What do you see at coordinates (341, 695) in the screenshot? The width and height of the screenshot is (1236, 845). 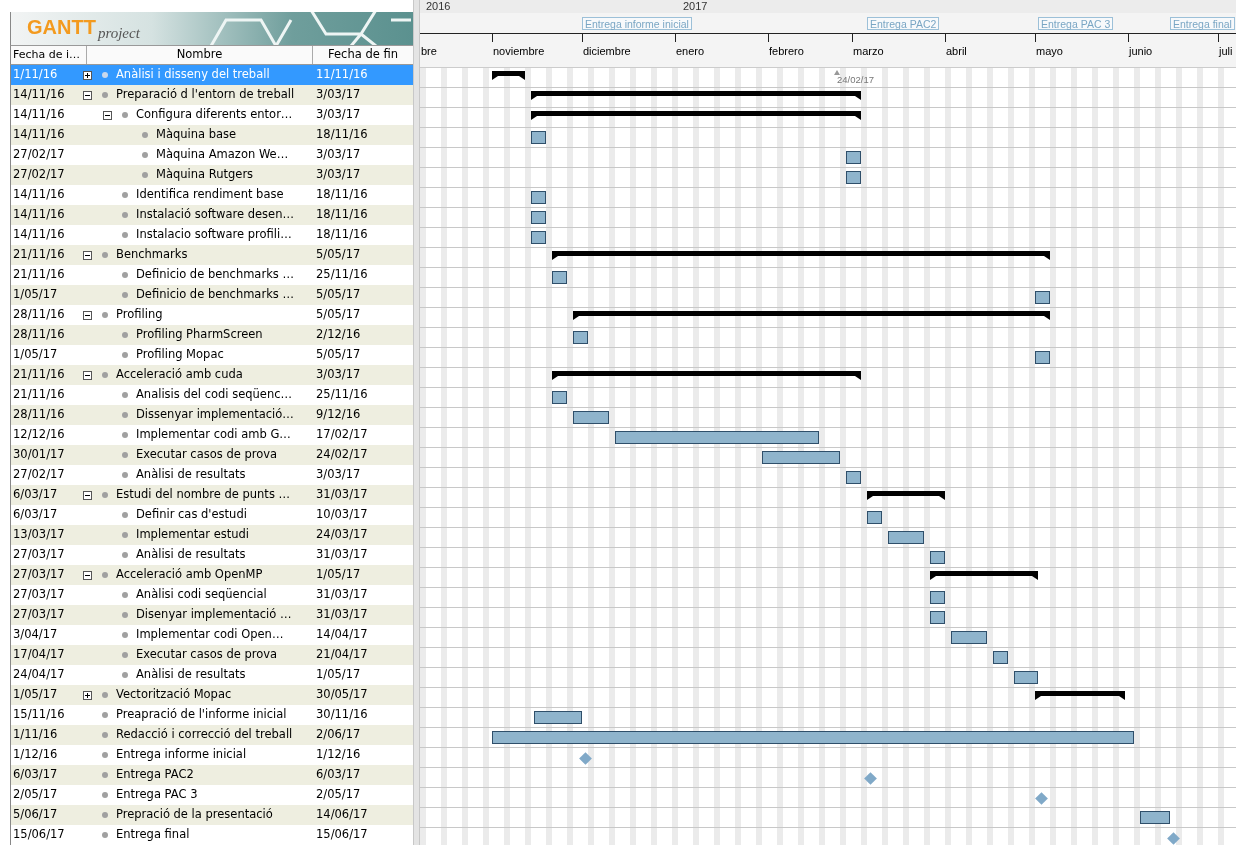 I see `end-date: 30/05/17` at bounding box center [341, 695].